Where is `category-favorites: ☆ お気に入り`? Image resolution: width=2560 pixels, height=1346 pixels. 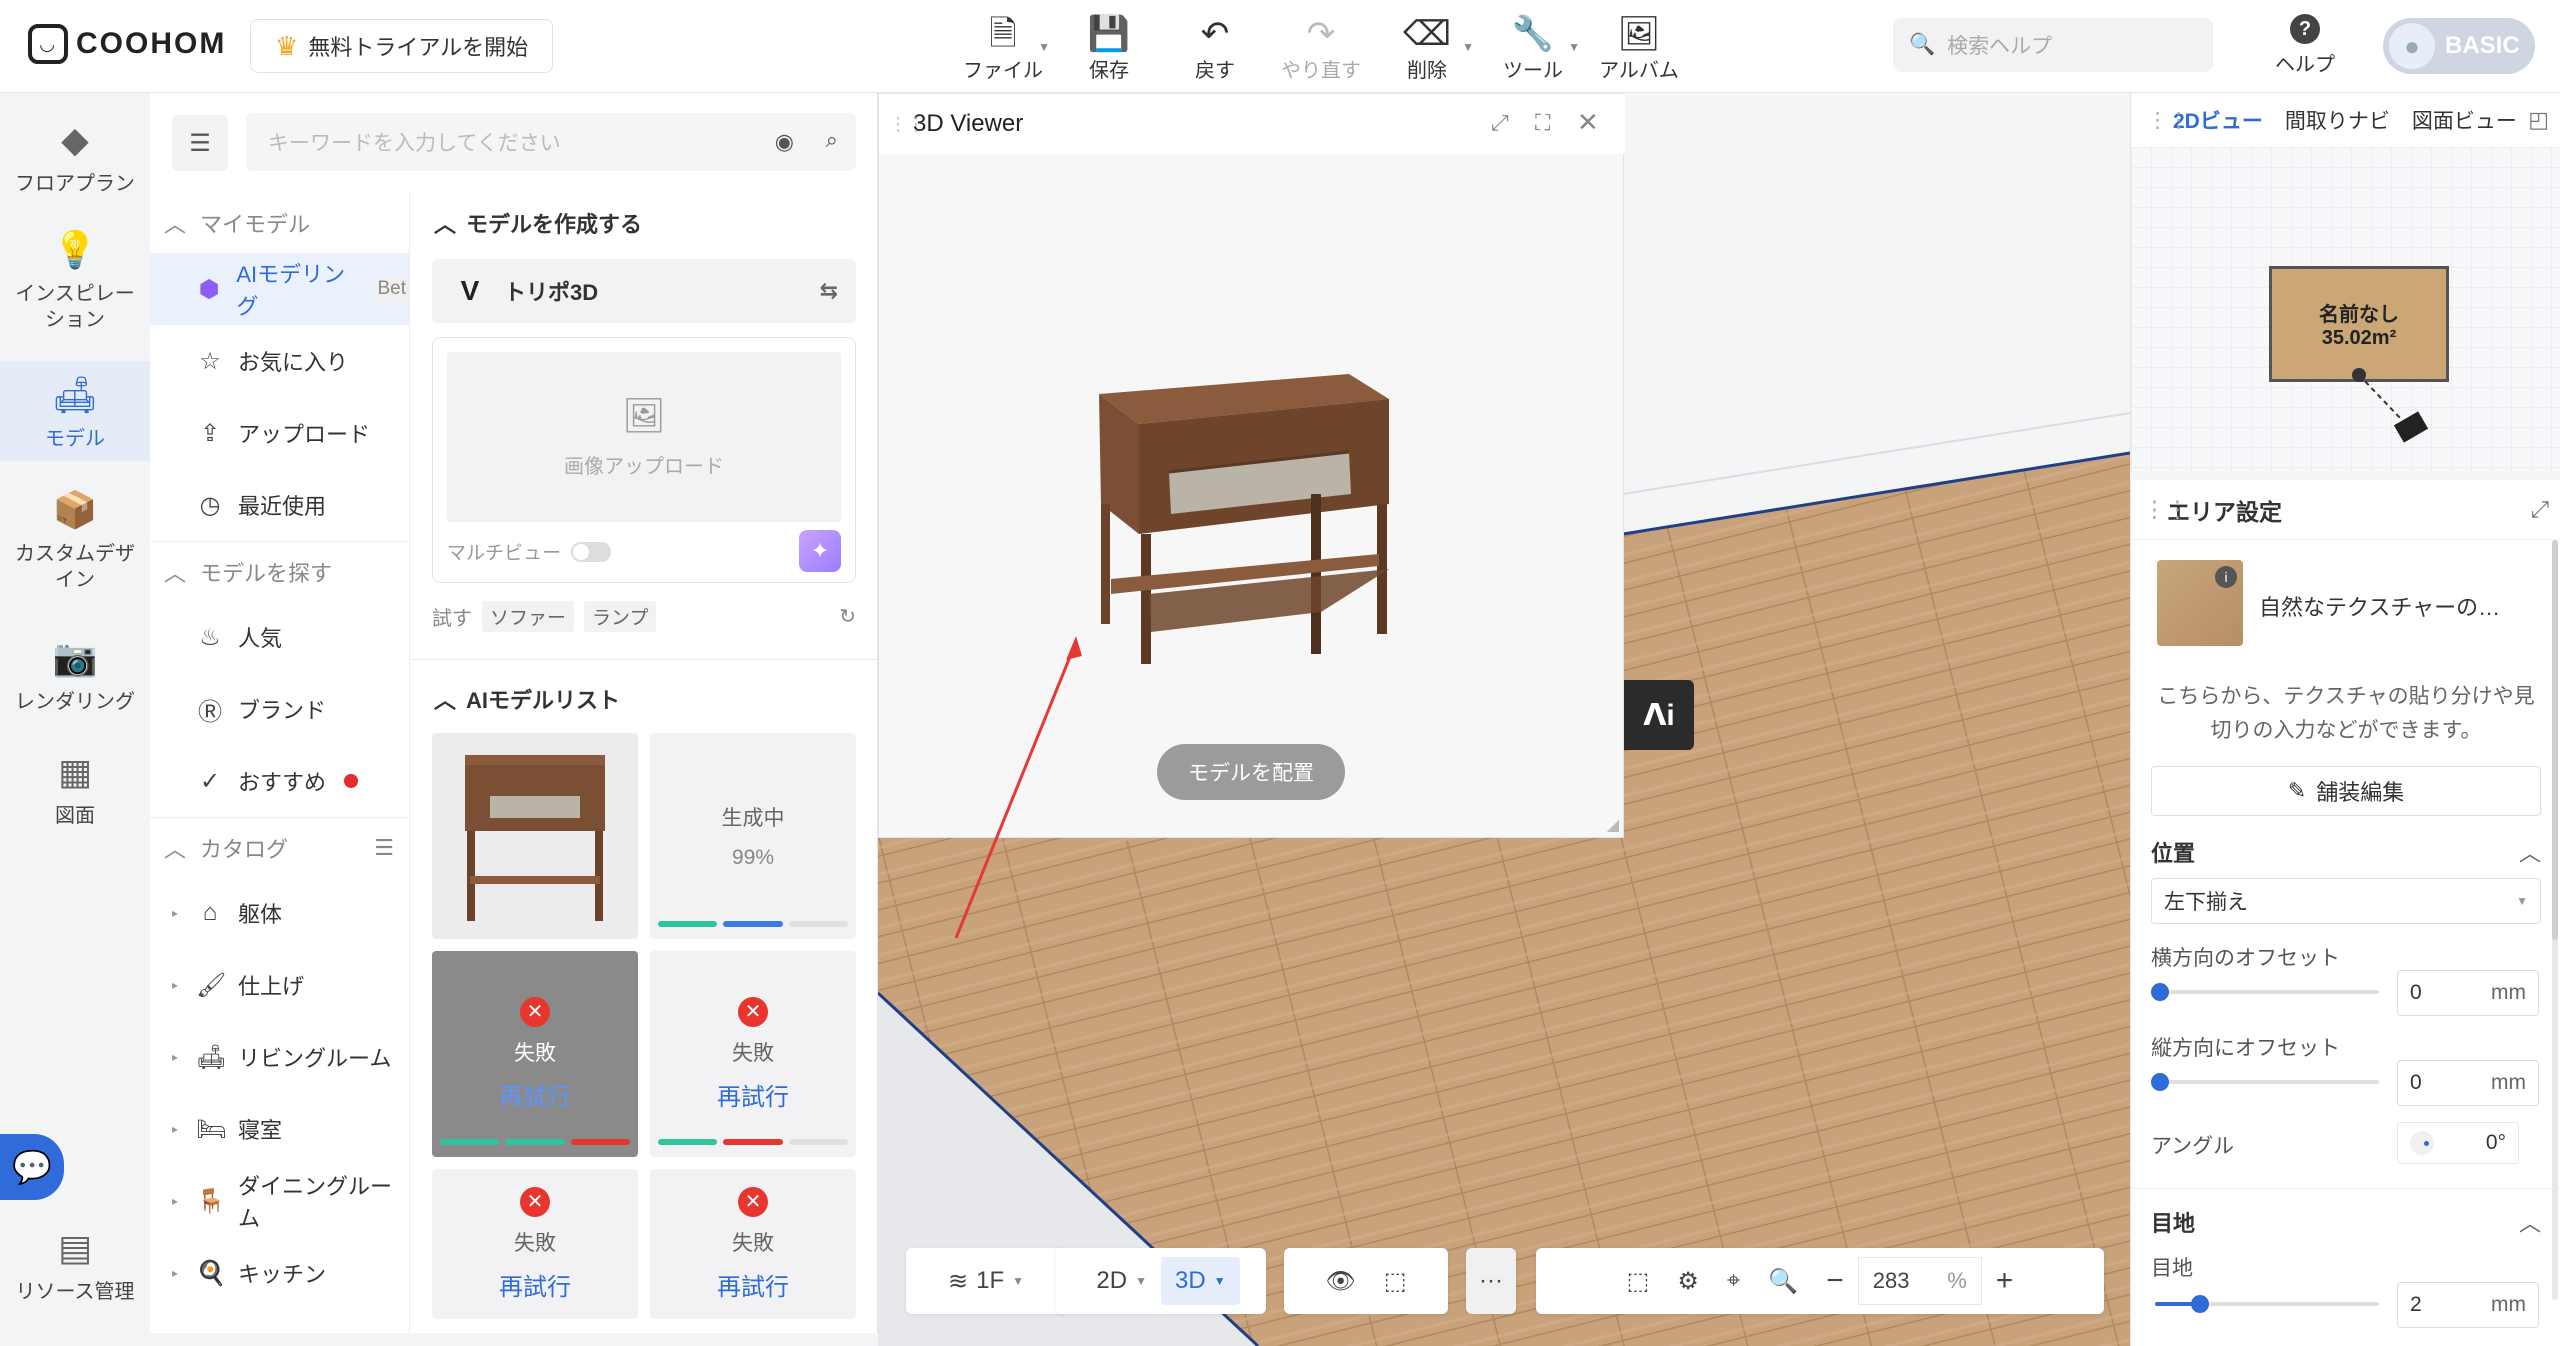
category-favorites: ☆ お気に入り is located at coordinates (280, 361).